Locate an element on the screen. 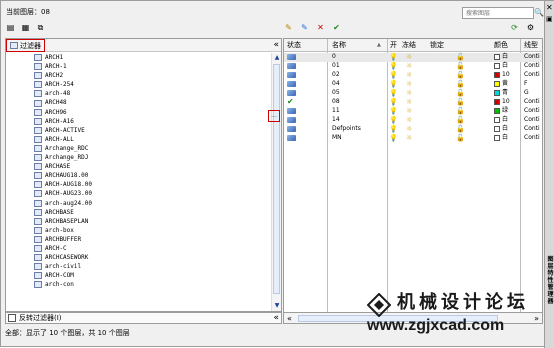 The width and height of the screenshot is (554, 348). filter-tree-item: ARCHBASE is located at coordinates (139, 212).